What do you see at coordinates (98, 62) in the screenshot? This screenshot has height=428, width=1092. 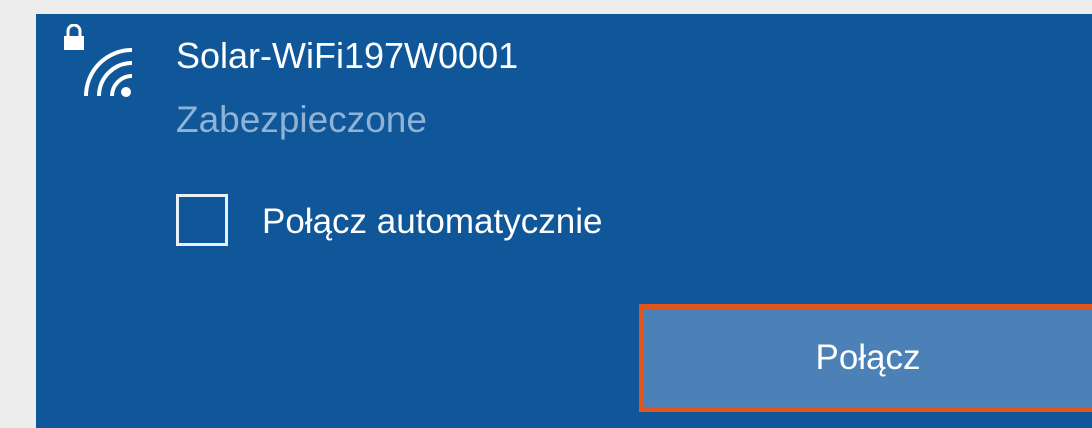 I see `wifi-secured-icon` at bounding box center [98, 62].